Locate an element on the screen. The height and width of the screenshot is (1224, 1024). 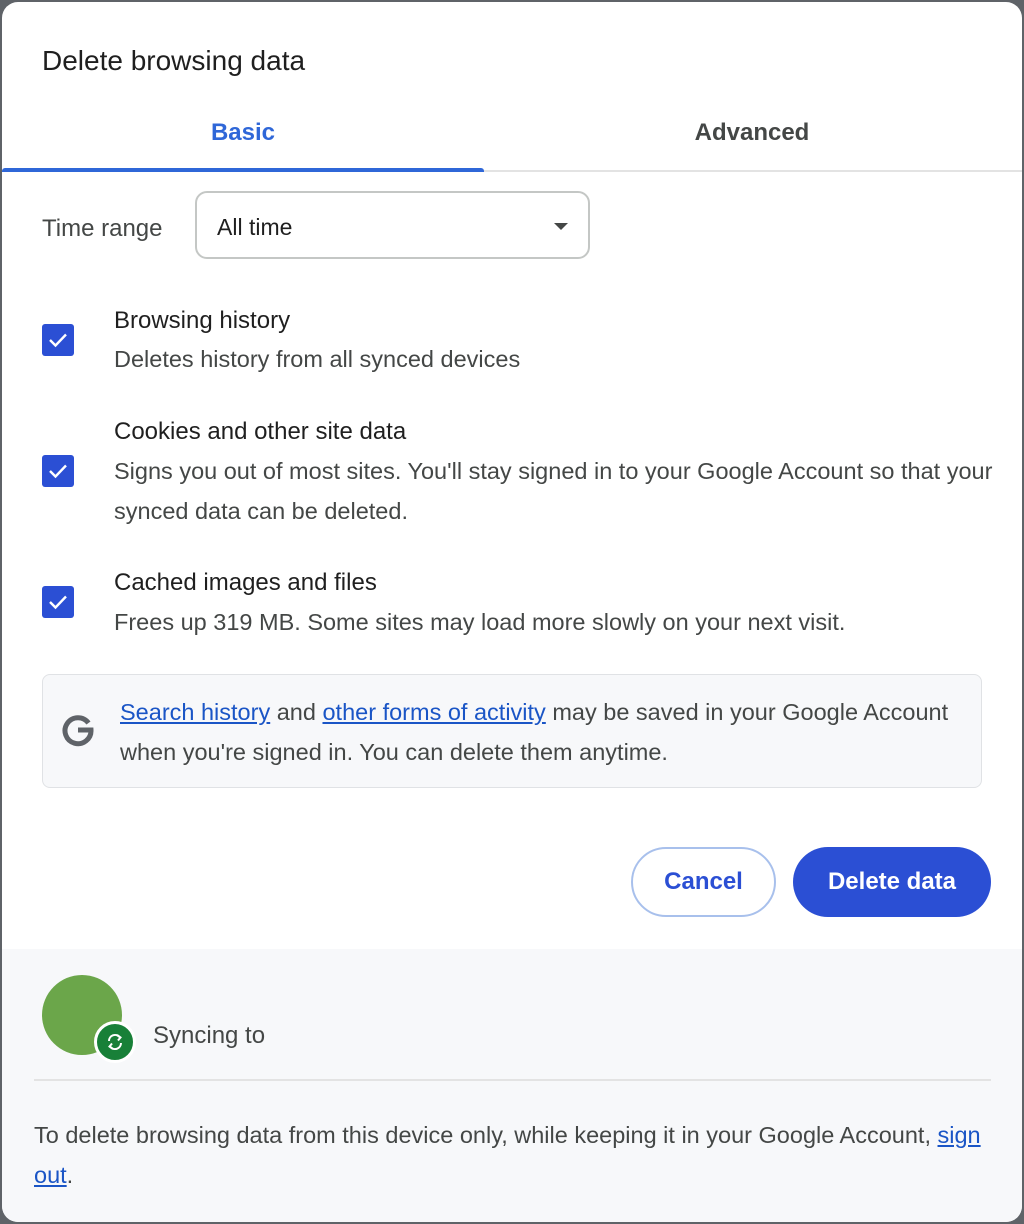
sync-icon is located at coordinates (115, 1042).